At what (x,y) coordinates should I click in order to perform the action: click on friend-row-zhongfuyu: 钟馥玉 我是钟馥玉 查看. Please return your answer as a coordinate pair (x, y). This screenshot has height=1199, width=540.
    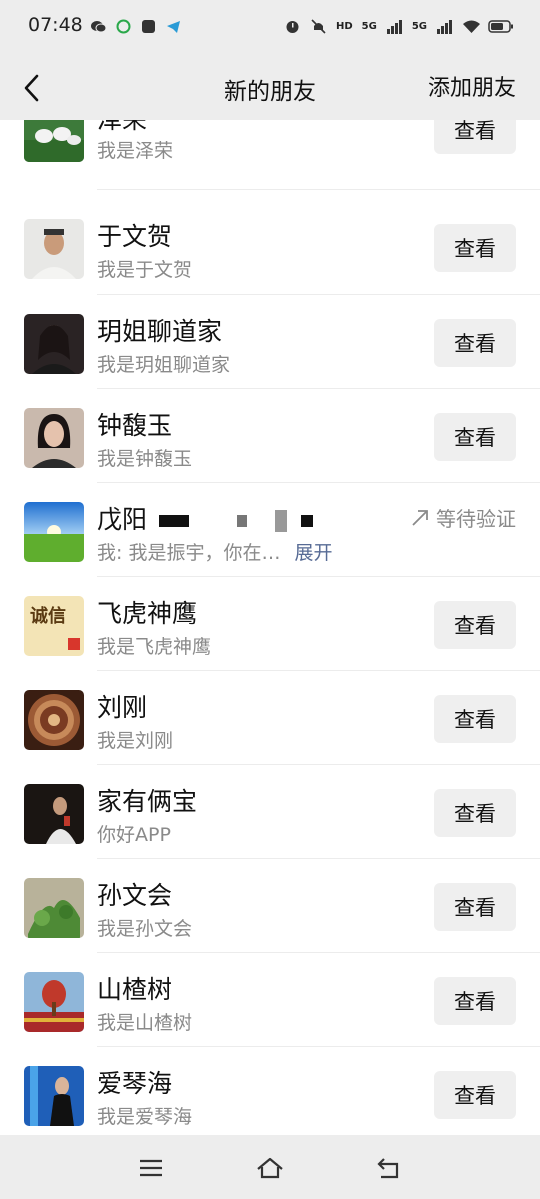
    Looking at the image, I should click on (270, 436).